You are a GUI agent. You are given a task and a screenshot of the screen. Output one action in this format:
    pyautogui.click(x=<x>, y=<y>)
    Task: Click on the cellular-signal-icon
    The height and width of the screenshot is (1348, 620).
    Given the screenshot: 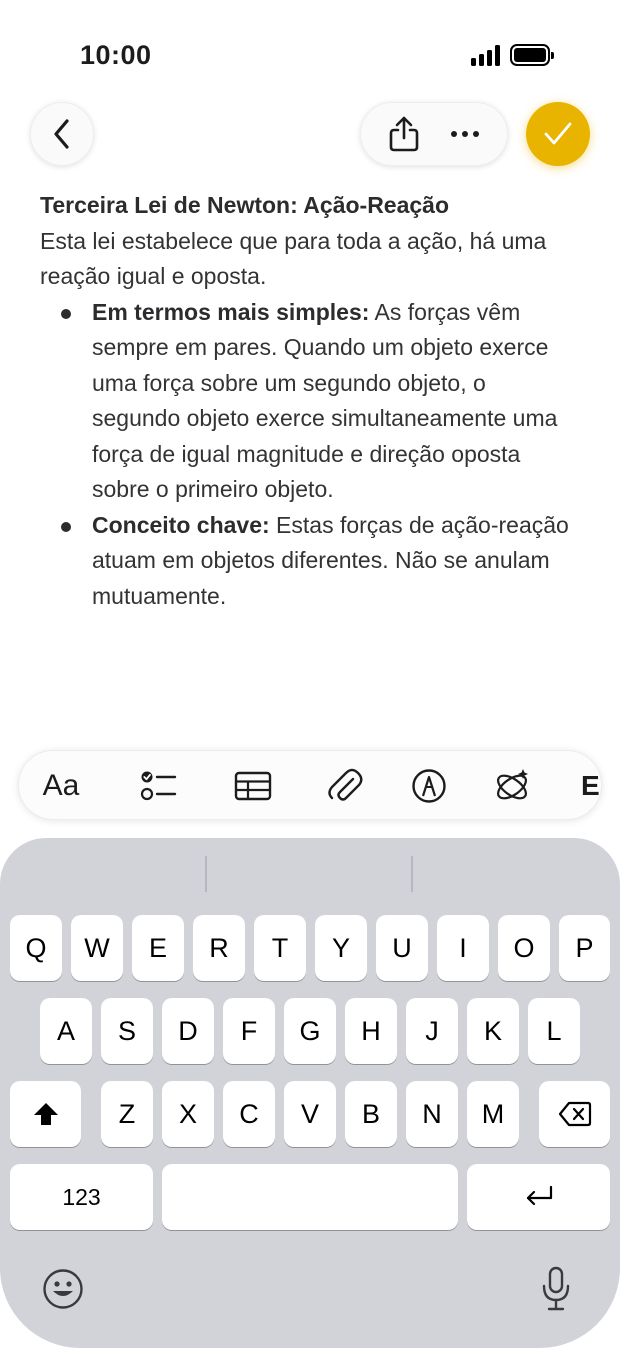 What is the action you would take?
    pyautogui.click(x=485, y=55)
    